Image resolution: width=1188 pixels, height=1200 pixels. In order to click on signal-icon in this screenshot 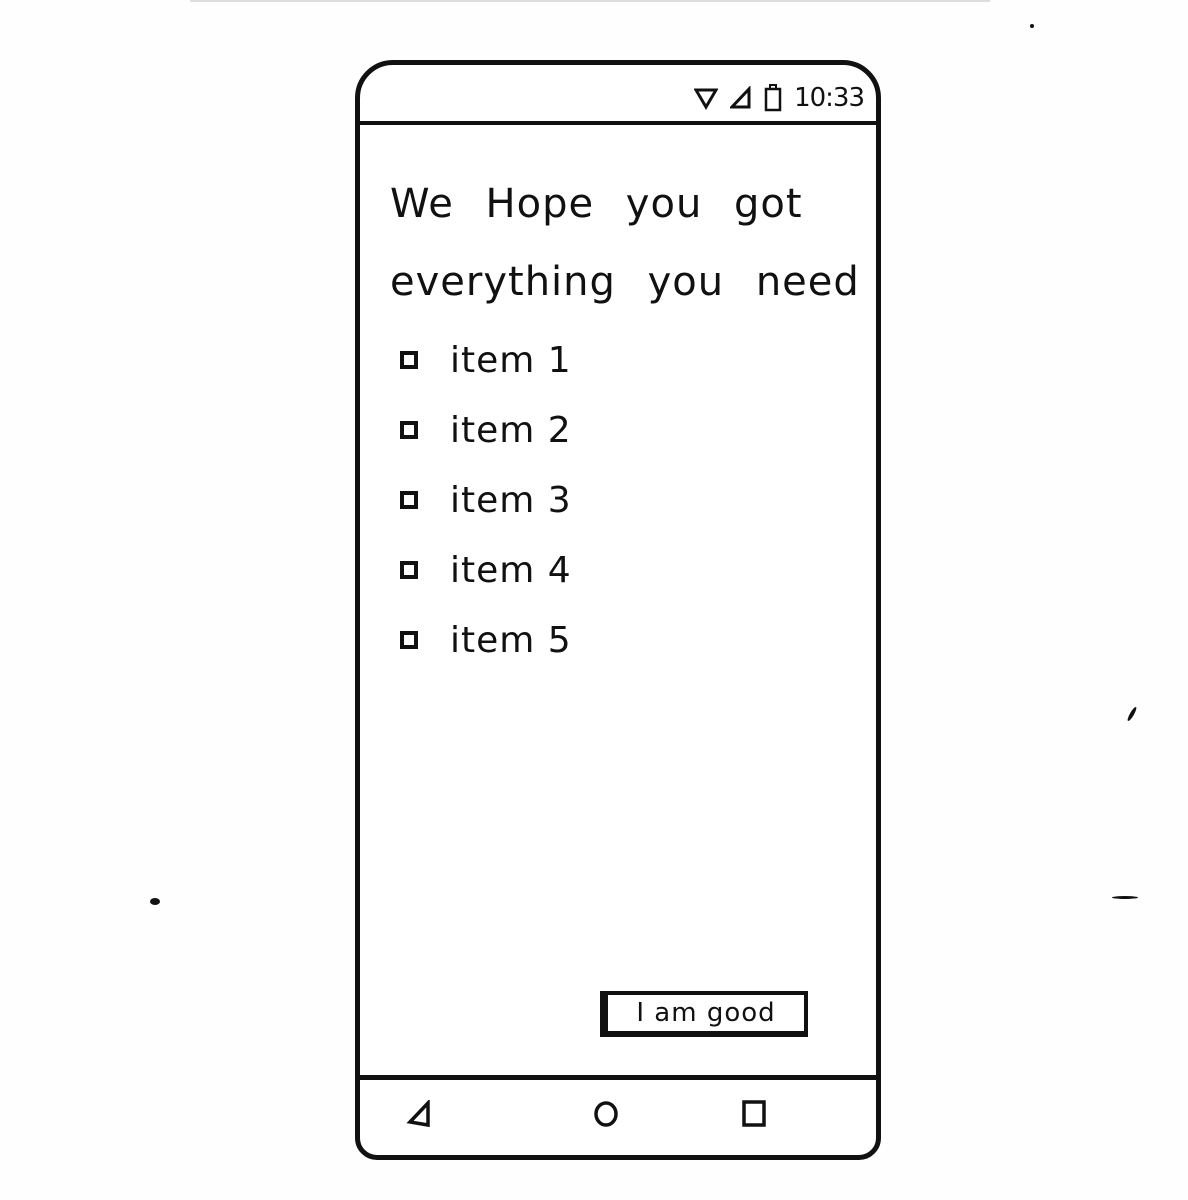, I will do `click(741, 98)`.